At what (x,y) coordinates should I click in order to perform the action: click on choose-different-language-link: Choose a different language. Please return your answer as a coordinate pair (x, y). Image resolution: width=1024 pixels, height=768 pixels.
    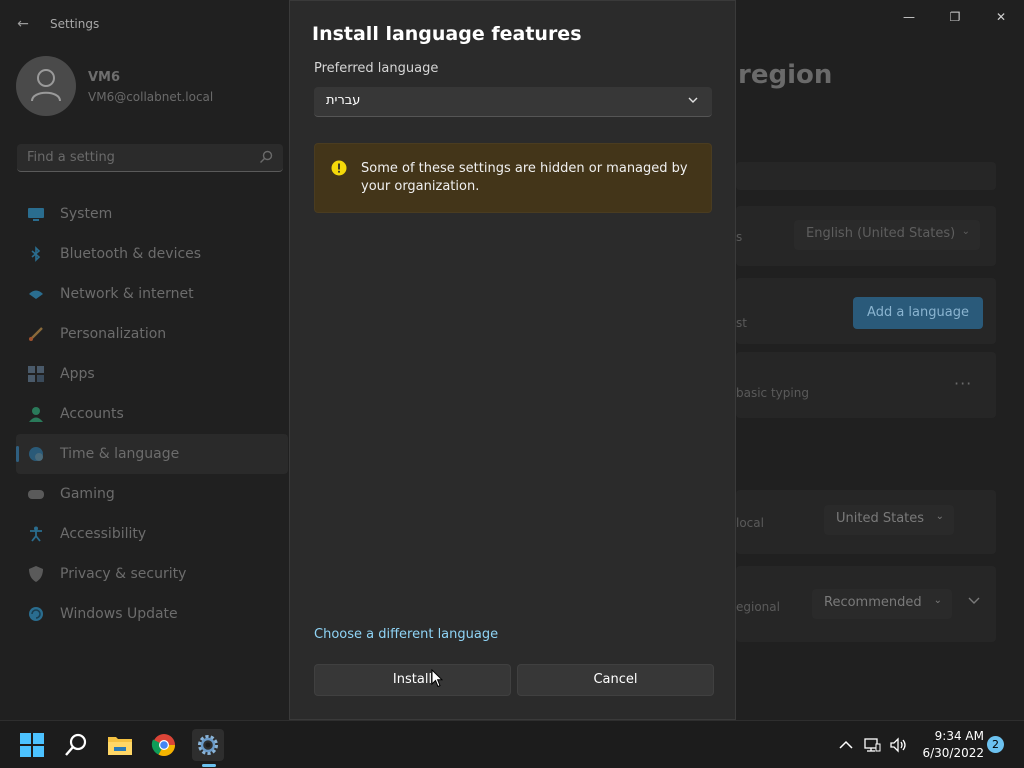
    Looking at the image, I should click on (406, 634).